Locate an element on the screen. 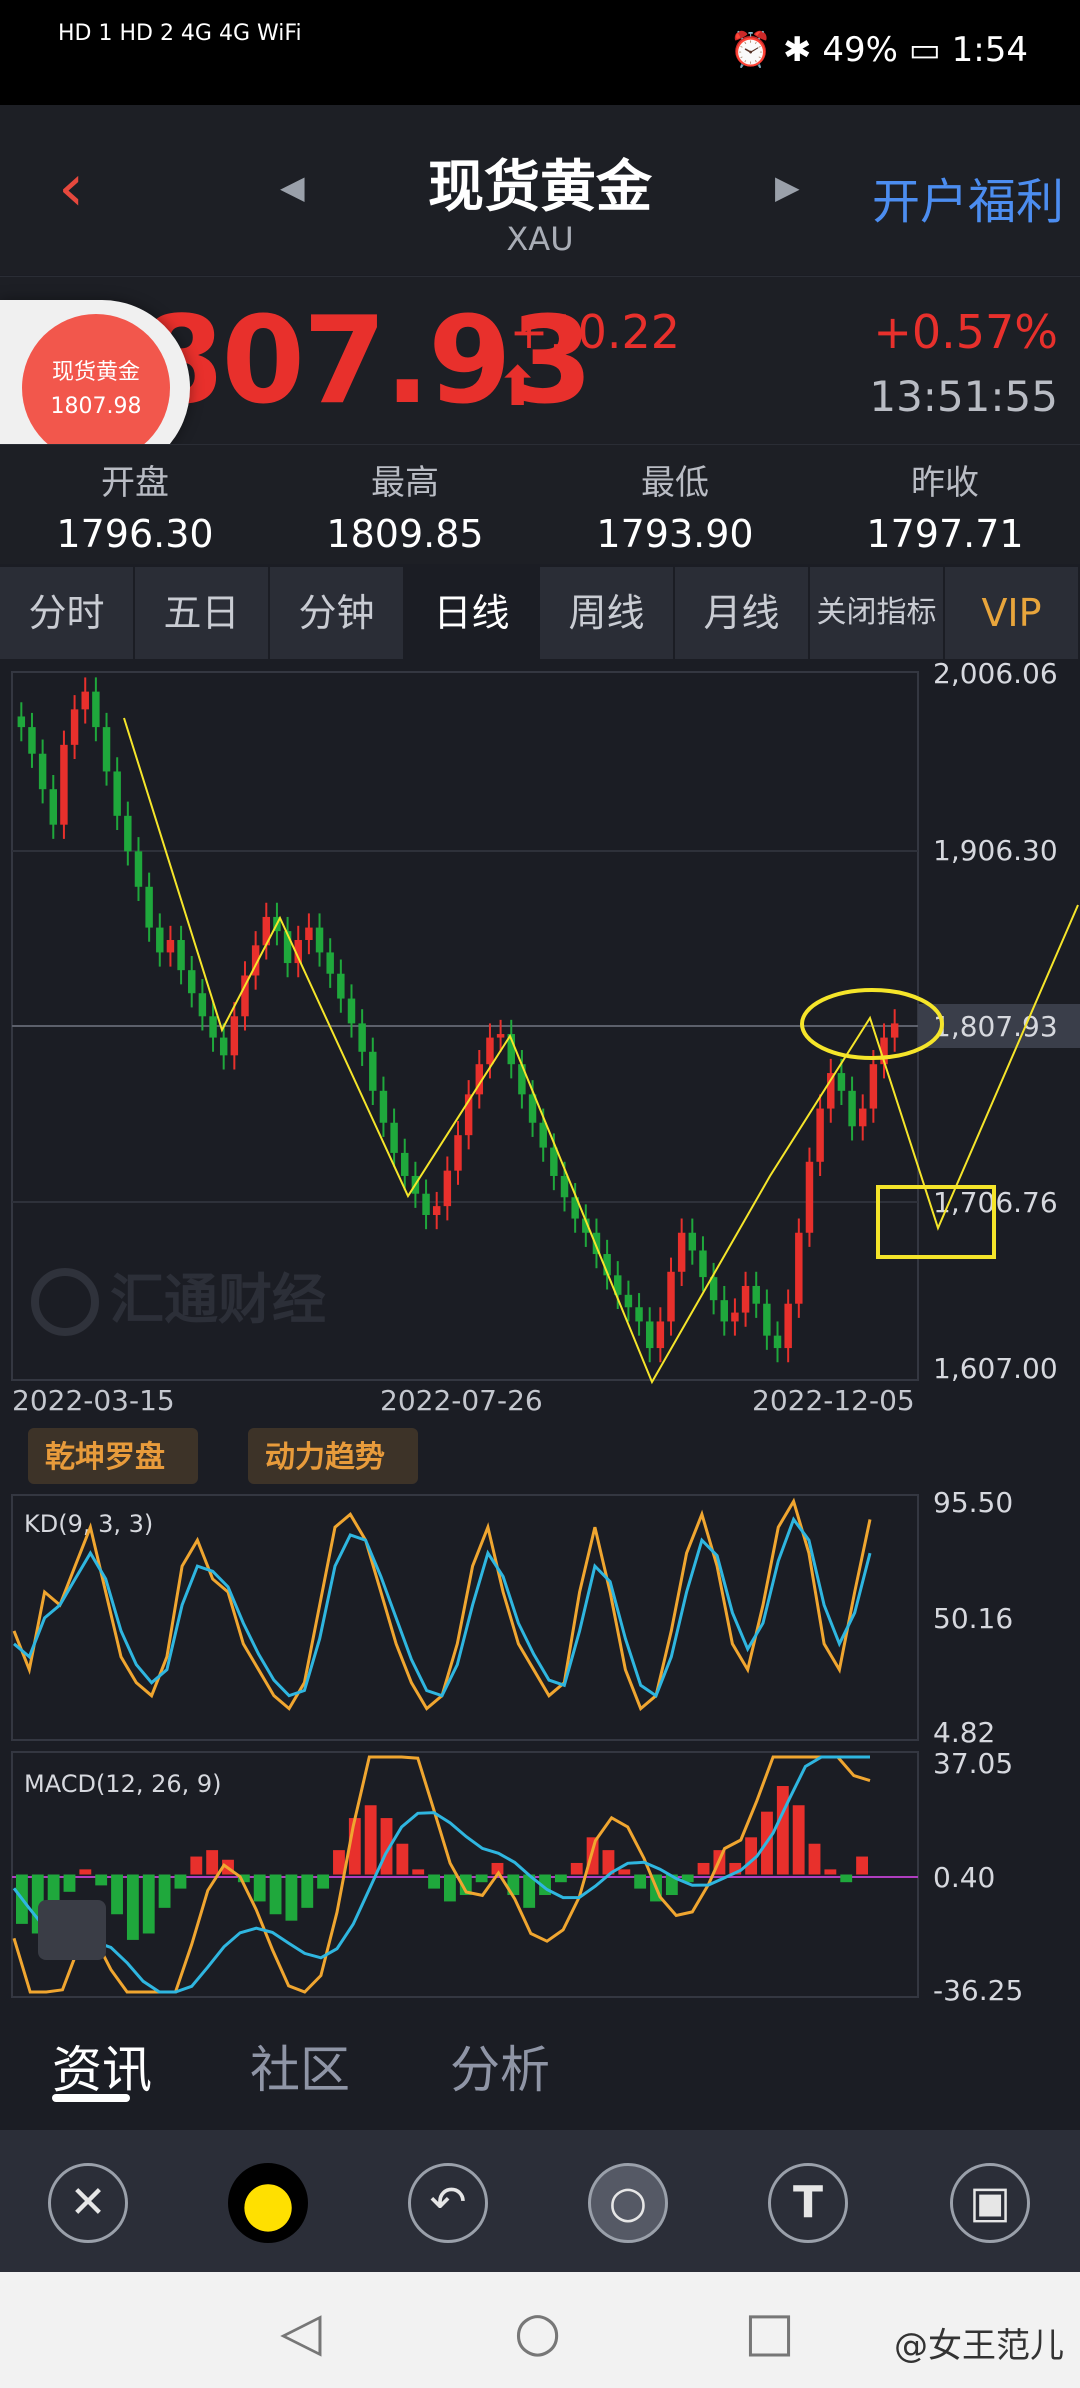 The image size is (1080, 2388). tab-close-indicator: 关闭指标 is located at coordinates (877, 613).